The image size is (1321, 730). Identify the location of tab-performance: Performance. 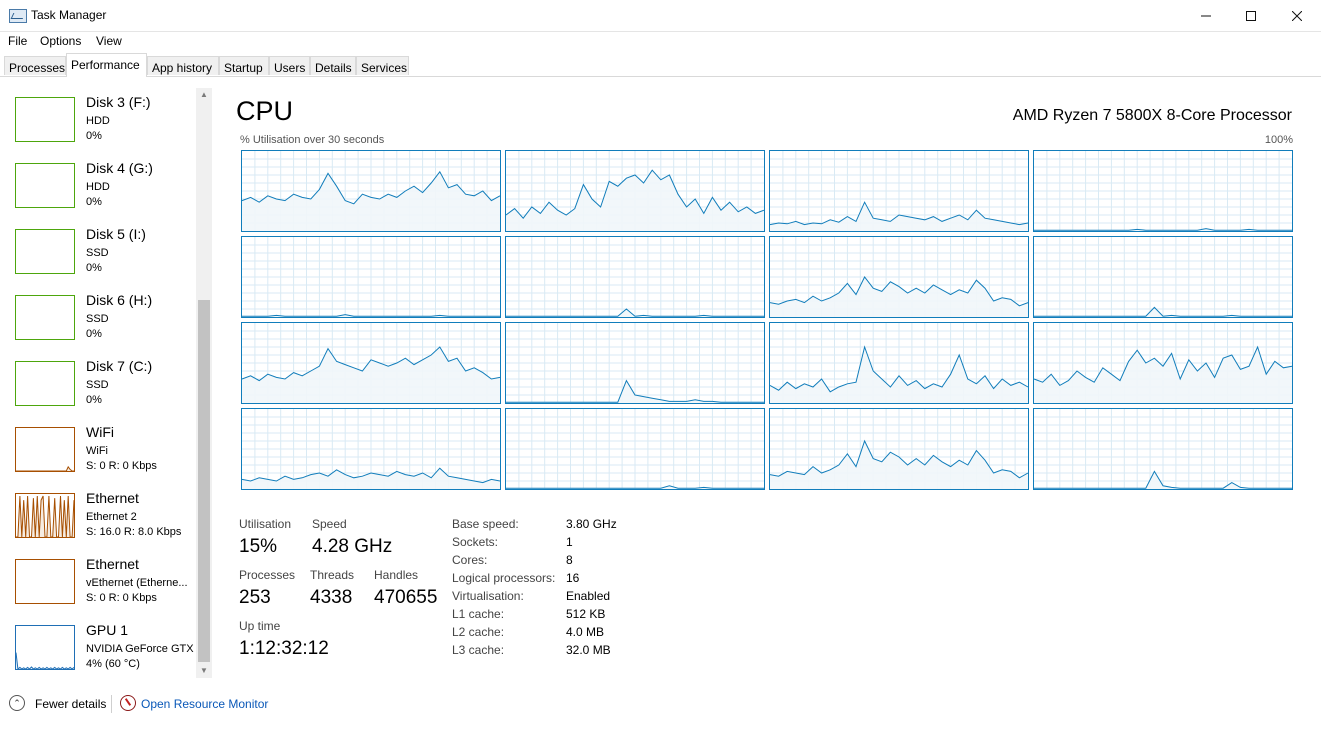
(106, 65).